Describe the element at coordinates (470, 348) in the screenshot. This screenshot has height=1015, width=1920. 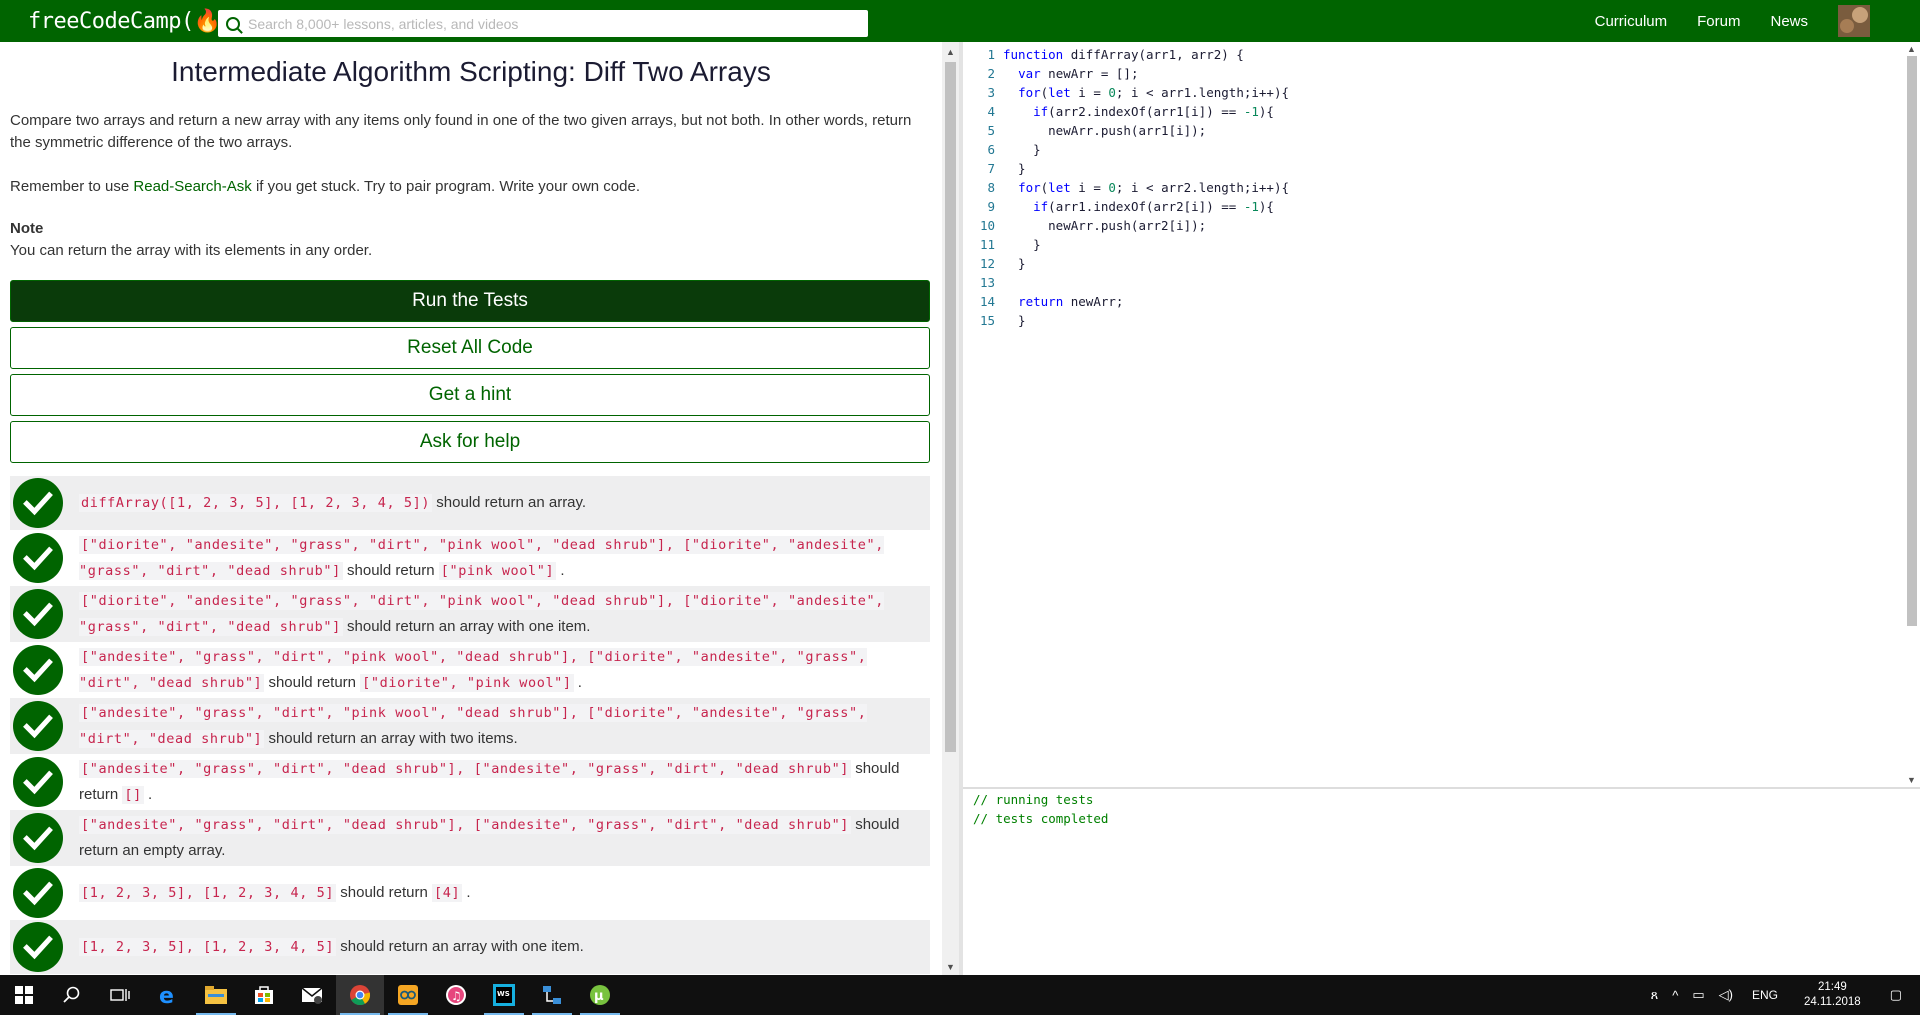
I see `reset-code-button: Reset All Code` at that location.